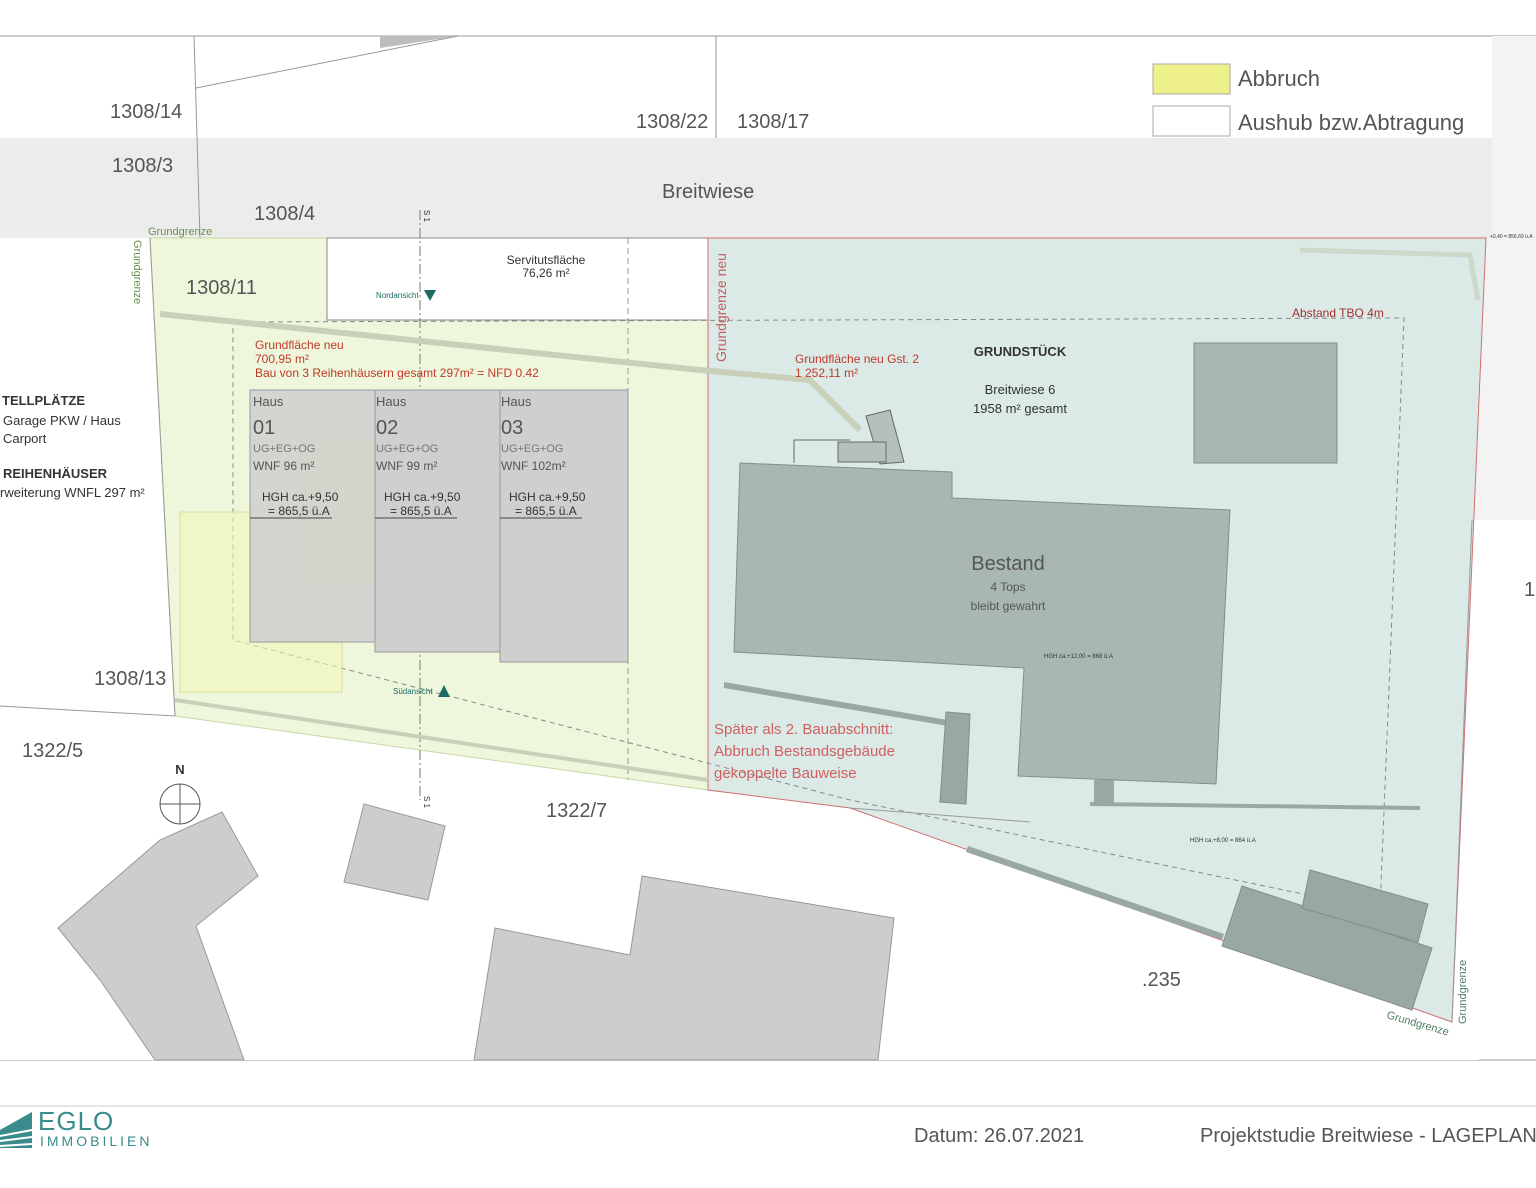  I want to click on servitut-area, so click(517, 279).